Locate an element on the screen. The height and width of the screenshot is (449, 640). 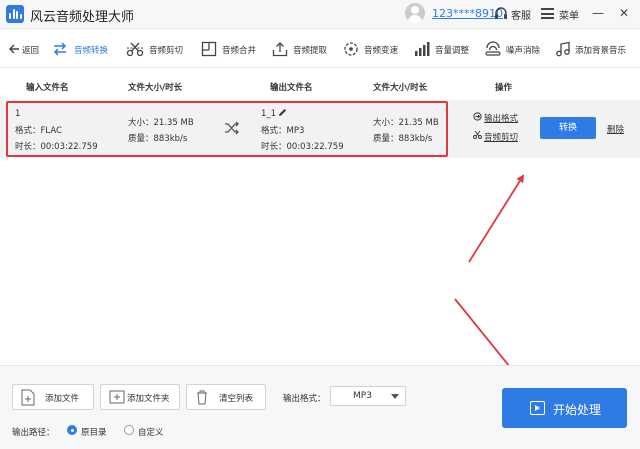
highlight-box is located at coordinates (227, 129).